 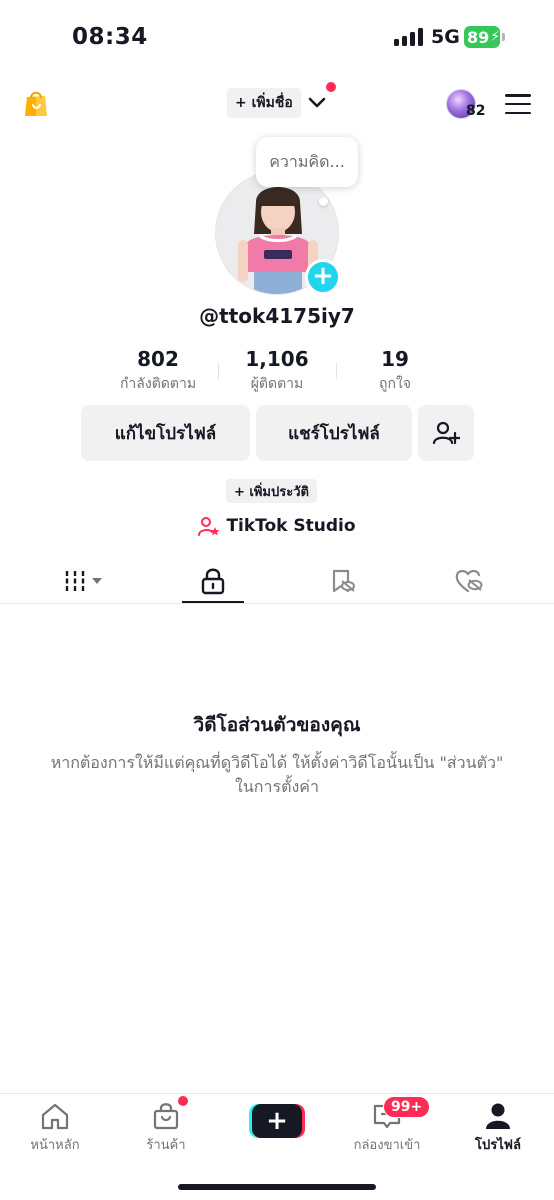 What do you see at coordinates (387, 1145) in the screenshot?
I see `nav-inbox-label: กล่องขาเข้า` at bounding box center [387, 1145].